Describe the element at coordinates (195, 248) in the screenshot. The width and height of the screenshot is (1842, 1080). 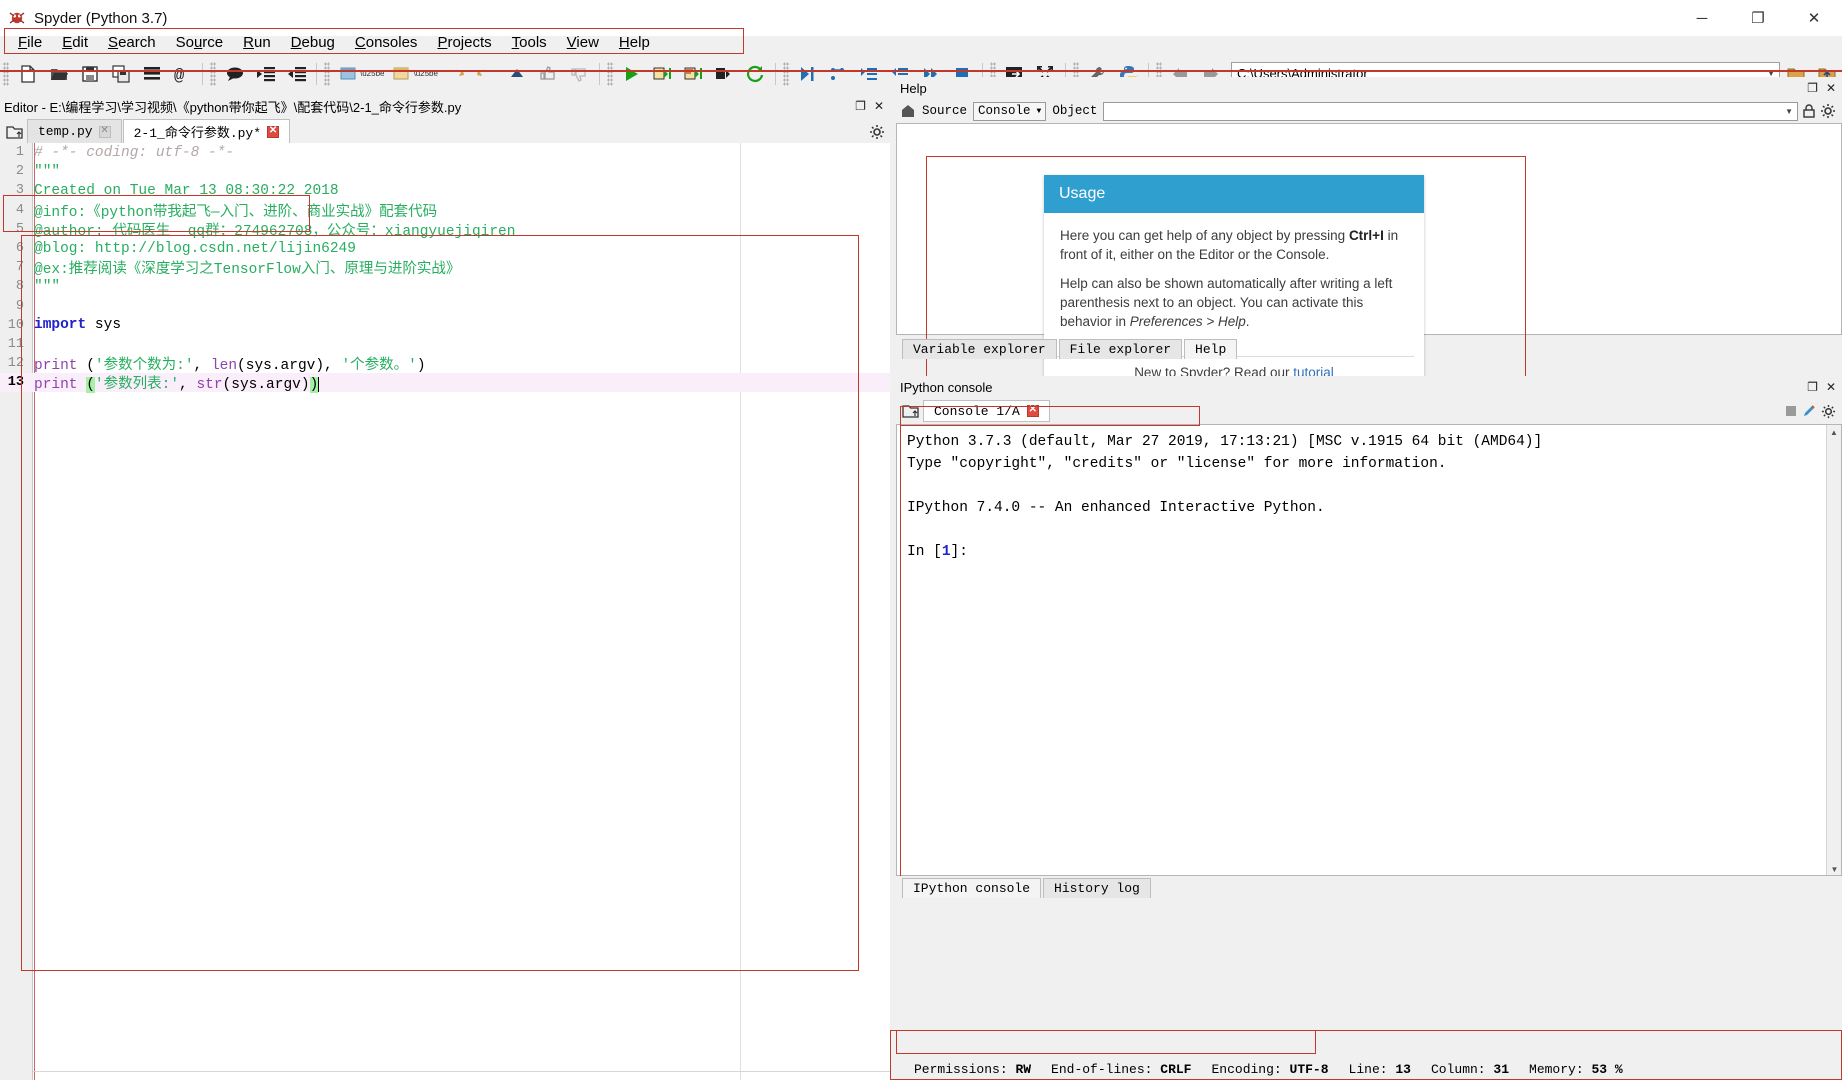
I see `code-token: @blog: http://blog.csdn.net/lijin6249` at that location.